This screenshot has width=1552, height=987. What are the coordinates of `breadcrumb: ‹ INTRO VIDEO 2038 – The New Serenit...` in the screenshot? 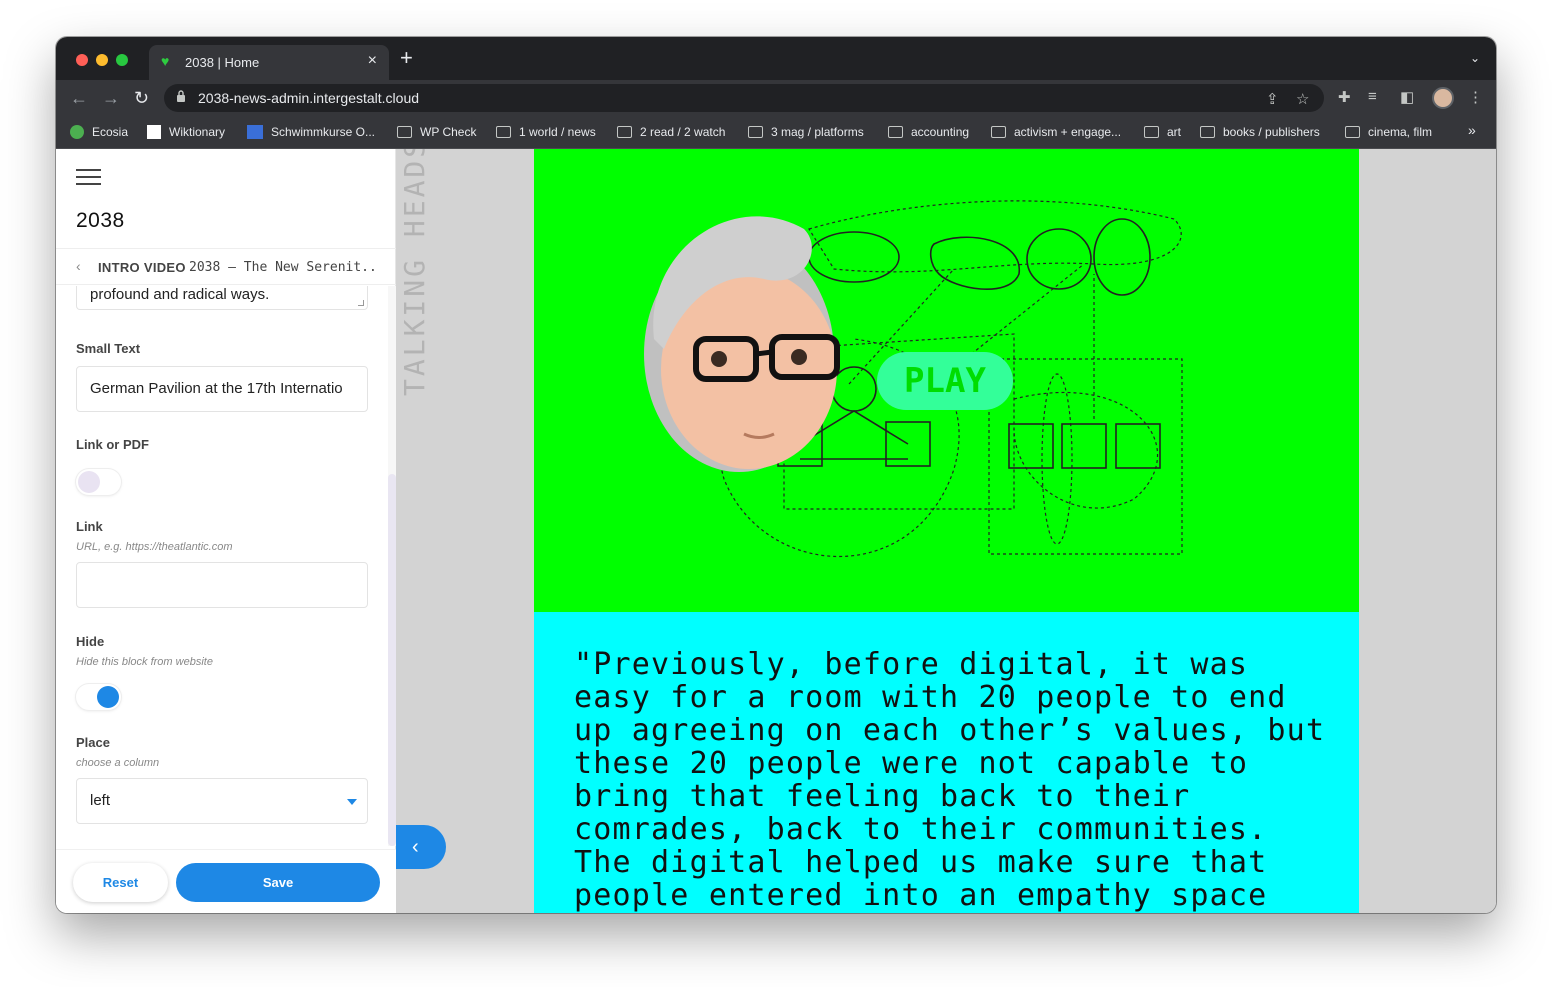 It's located at (226, 266).